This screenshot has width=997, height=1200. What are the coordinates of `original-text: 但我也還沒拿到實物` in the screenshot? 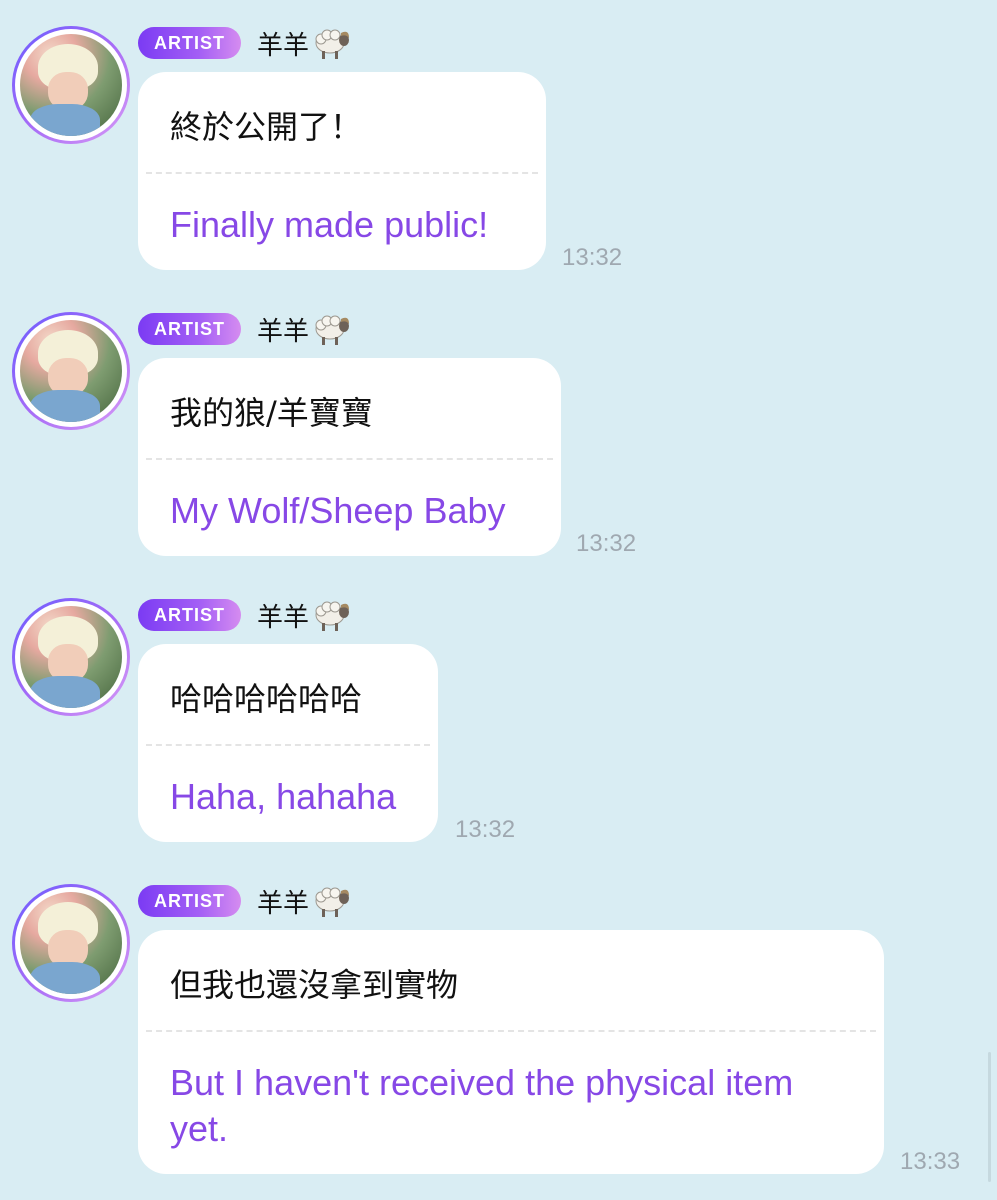 It's located at (314, 985).